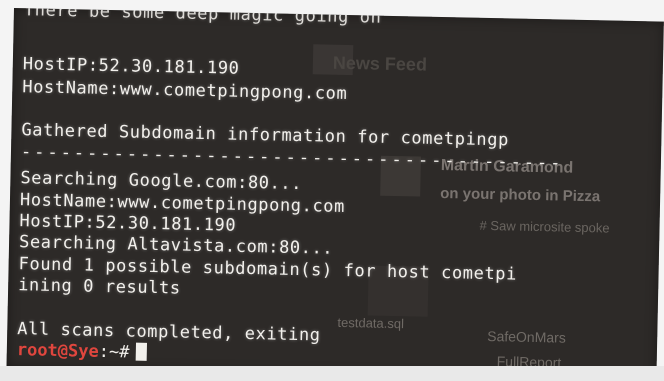  I want to click on terminal-line: ining 0 results, so click(99, 287).